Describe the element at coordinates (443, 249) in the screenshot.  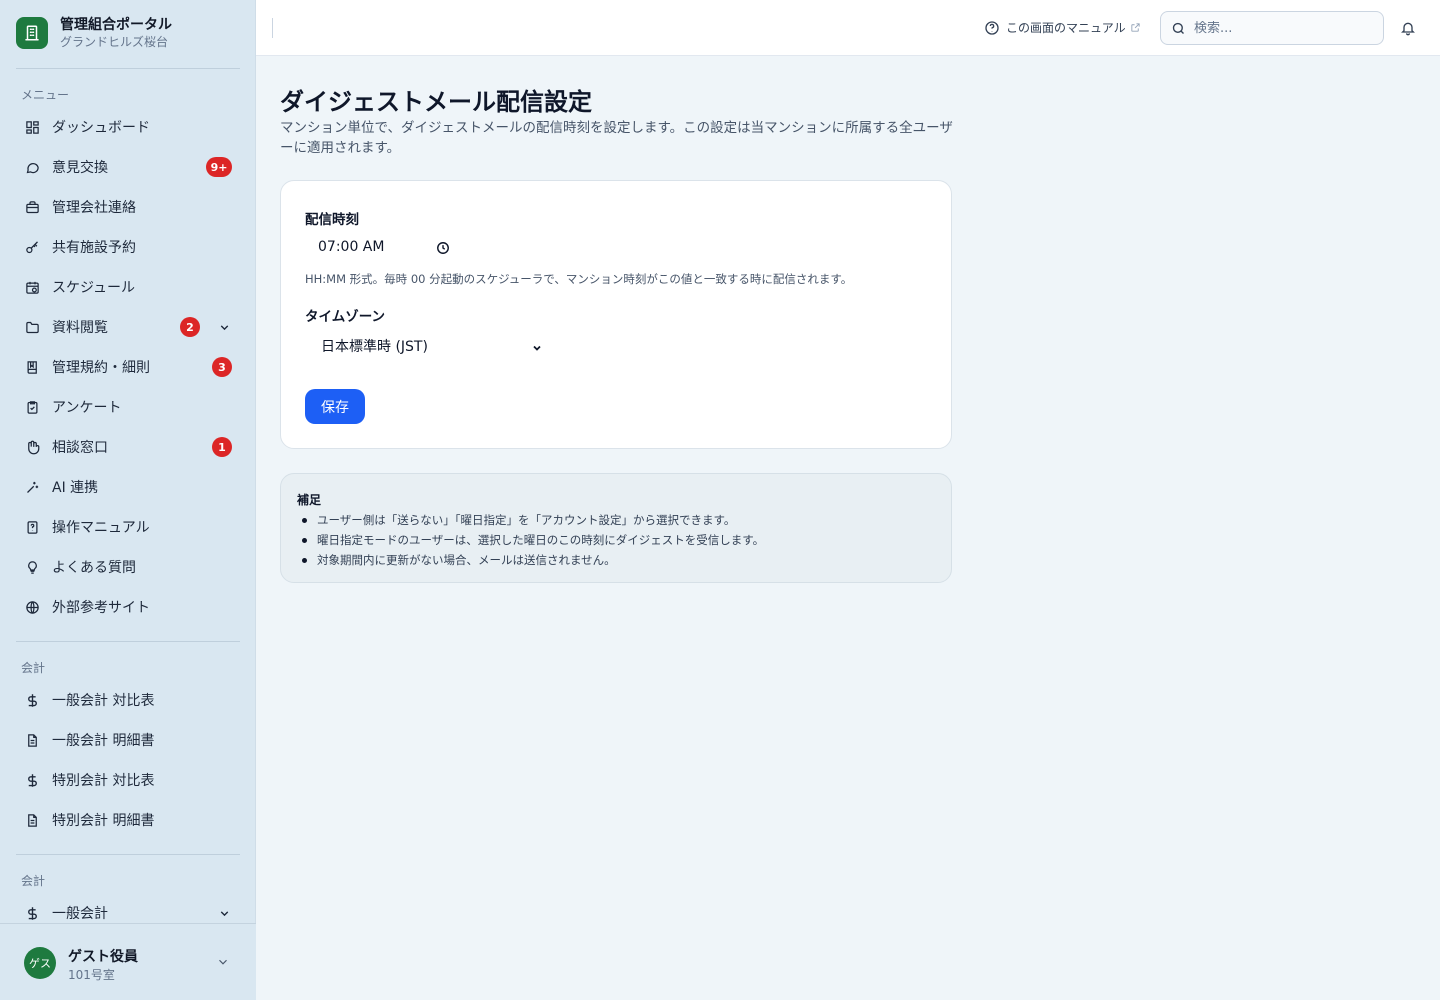
I see `clock-icon` at that location.